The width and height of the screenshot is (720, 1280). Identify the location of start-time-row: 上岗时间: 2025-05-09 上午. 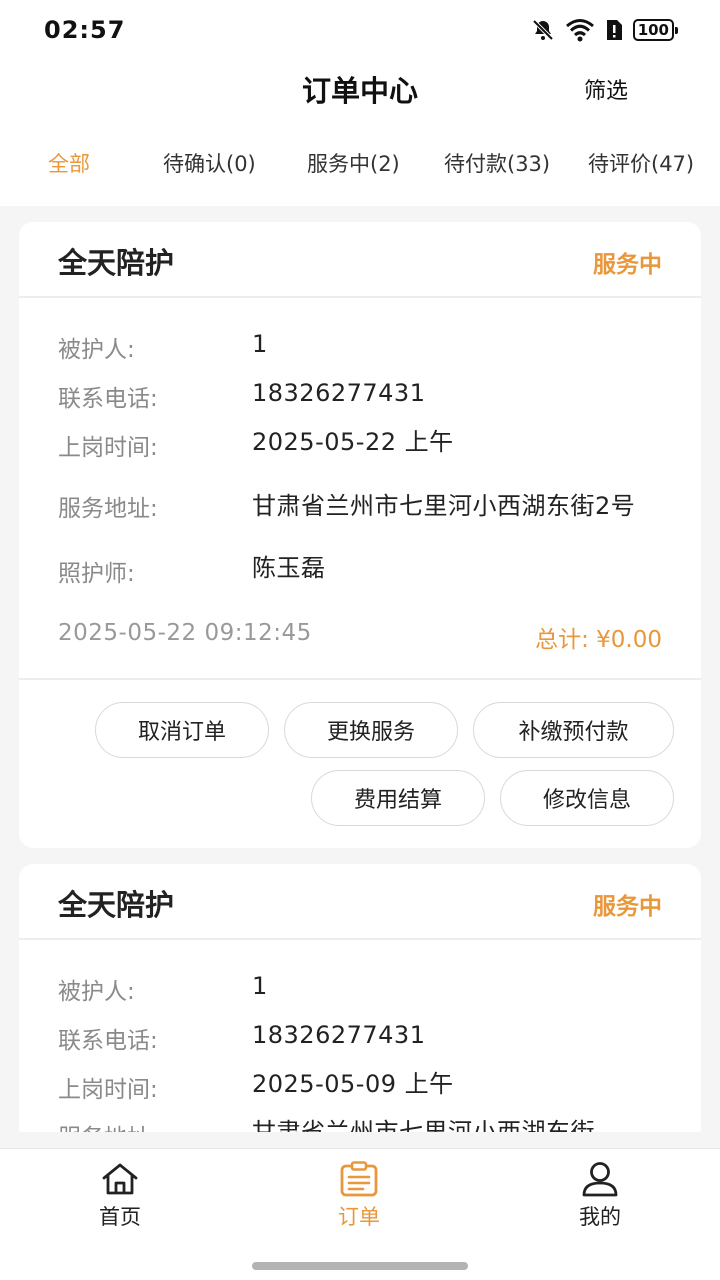
(364, 1087).